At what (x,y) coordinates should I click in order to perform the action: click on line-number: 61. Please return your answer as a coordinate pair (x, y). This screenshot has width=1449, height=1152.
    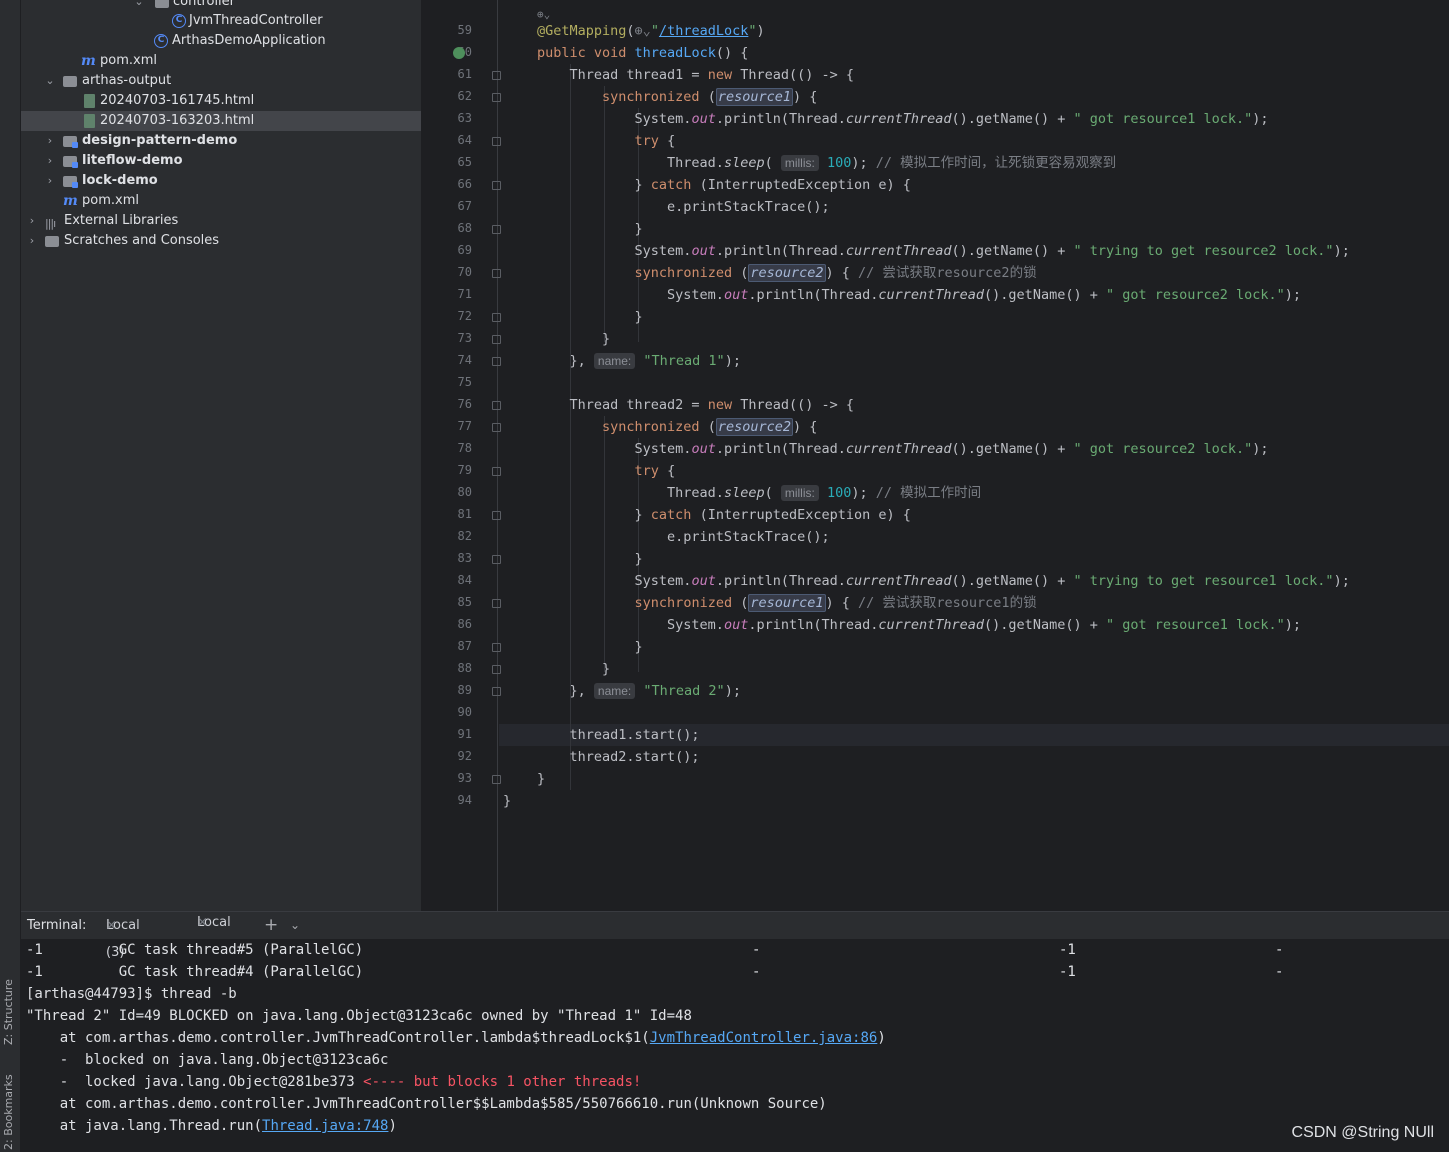
    Looking at the image, I should click on (464, 74).